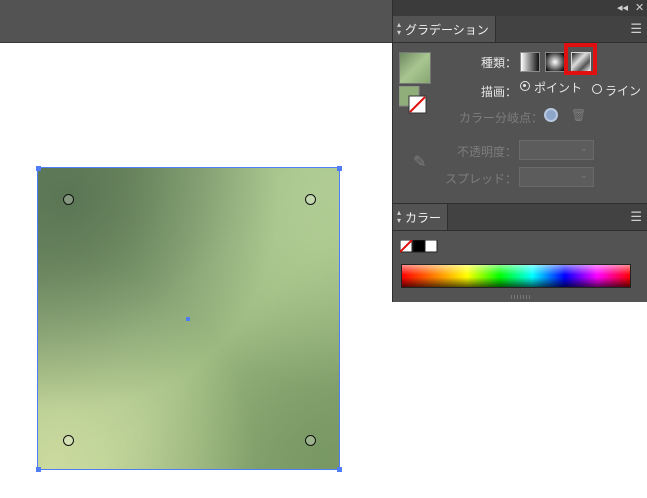  I want to click on tab-gradient-label: グラデーション, so click(447, 29).